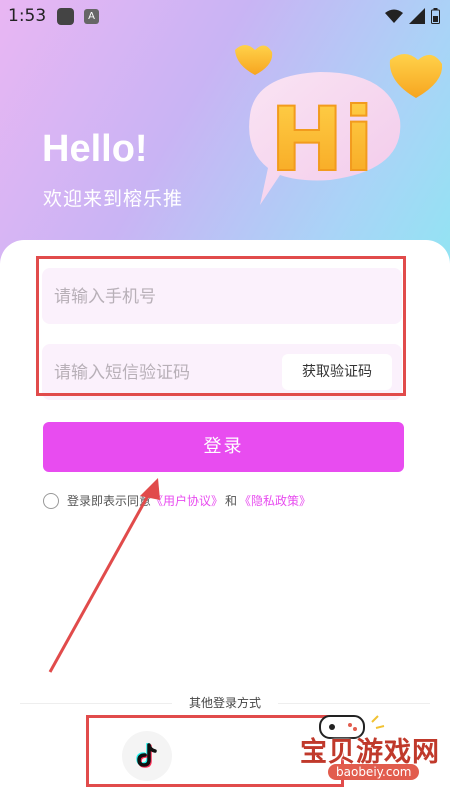  I want to click on agreement-row: 登录即表示同意 《用户协议》 和 《隐私政策》, so click(177, 500).